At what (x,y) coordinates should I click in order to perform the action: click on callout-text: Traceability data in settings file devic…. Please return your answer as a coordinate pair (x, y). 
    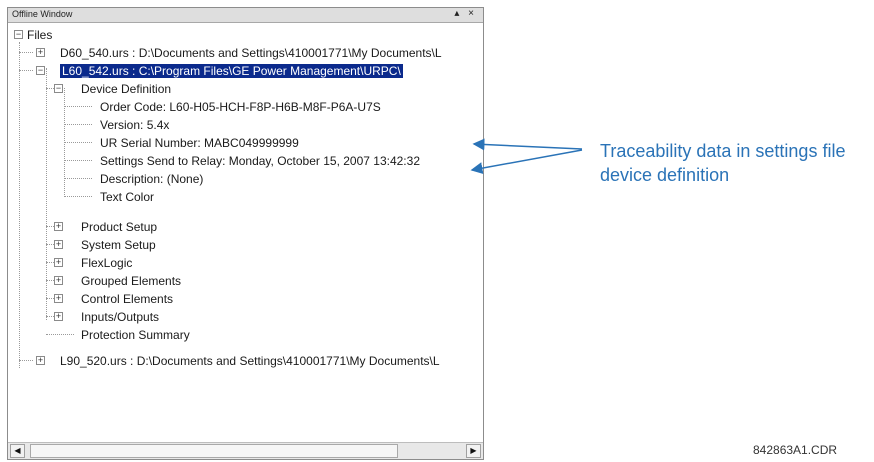
    Looking at the image, I should click on (723, 163).